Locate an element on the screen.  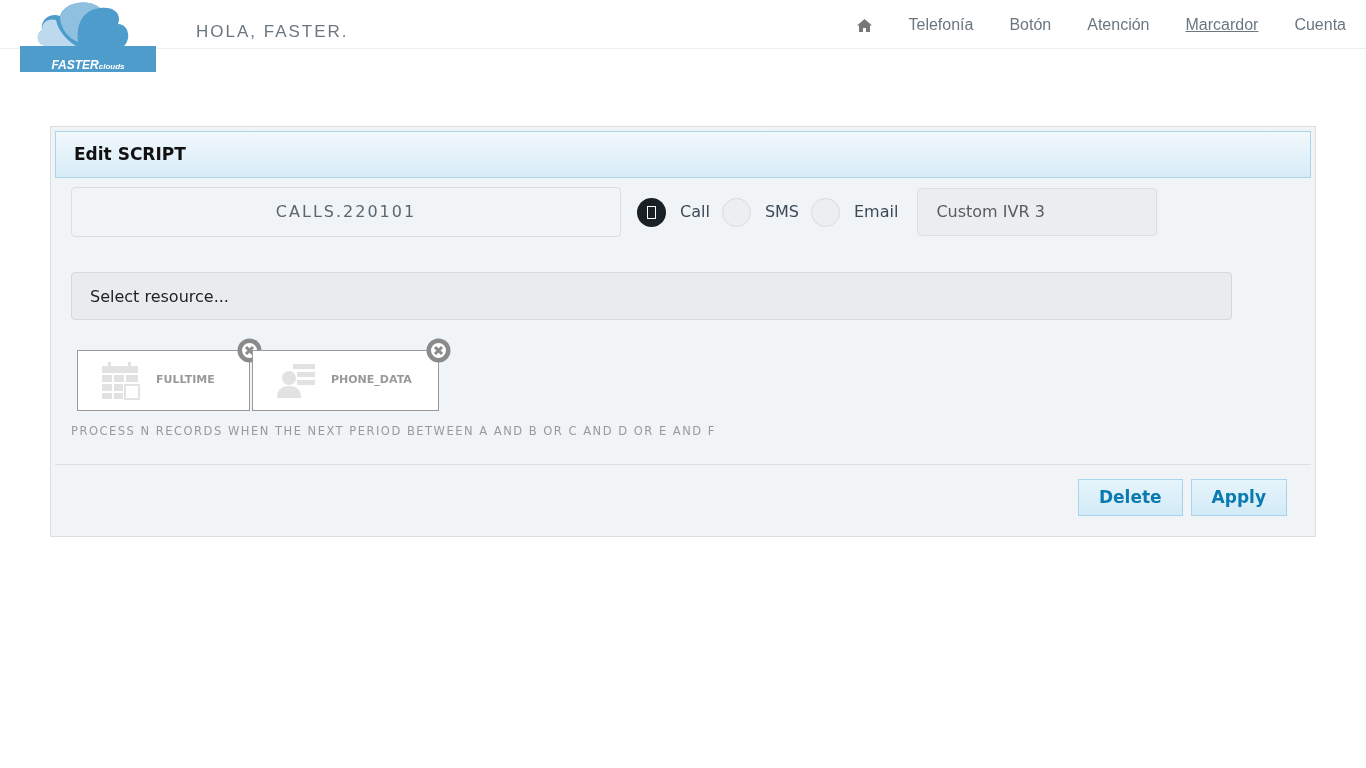
home-link is located at coordinates (865, 25).